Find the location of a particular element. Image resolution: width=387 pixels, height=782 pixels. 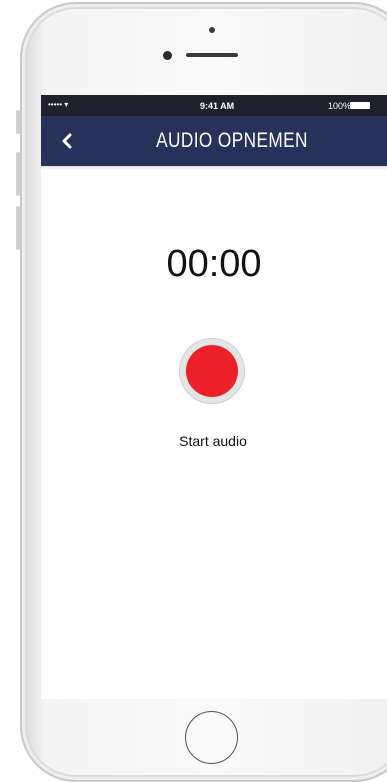

camera-icon is located at coordinates (212, 30).